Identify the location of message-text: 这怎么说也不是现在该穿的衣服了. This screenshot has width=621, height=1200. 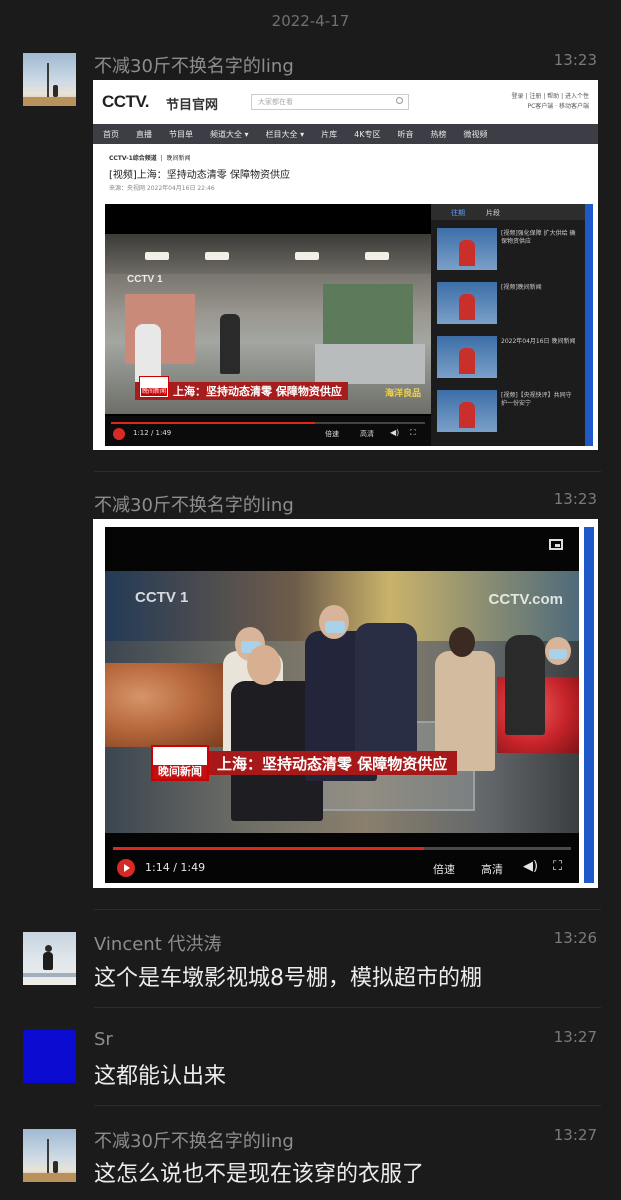
(259, 1174).